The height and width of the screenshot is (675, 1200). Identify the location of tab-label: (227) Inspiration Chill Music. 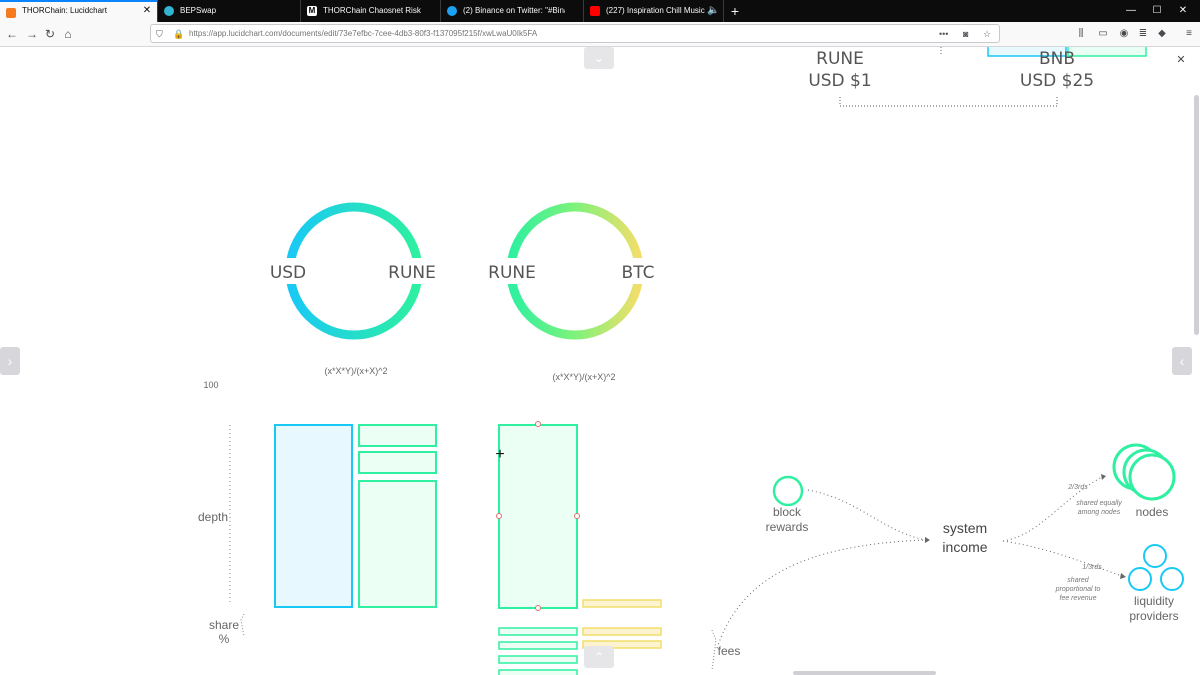
(655, 10).